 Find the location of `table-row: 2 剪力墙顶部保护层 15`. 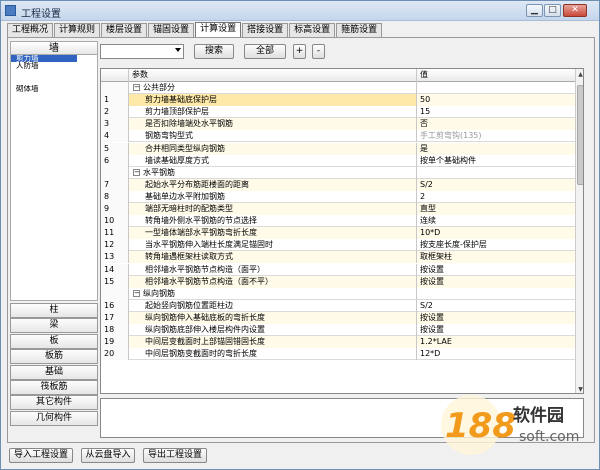

table-row: 2 剪力墙顶部保护层 15 is located at coordinates (338, 112).